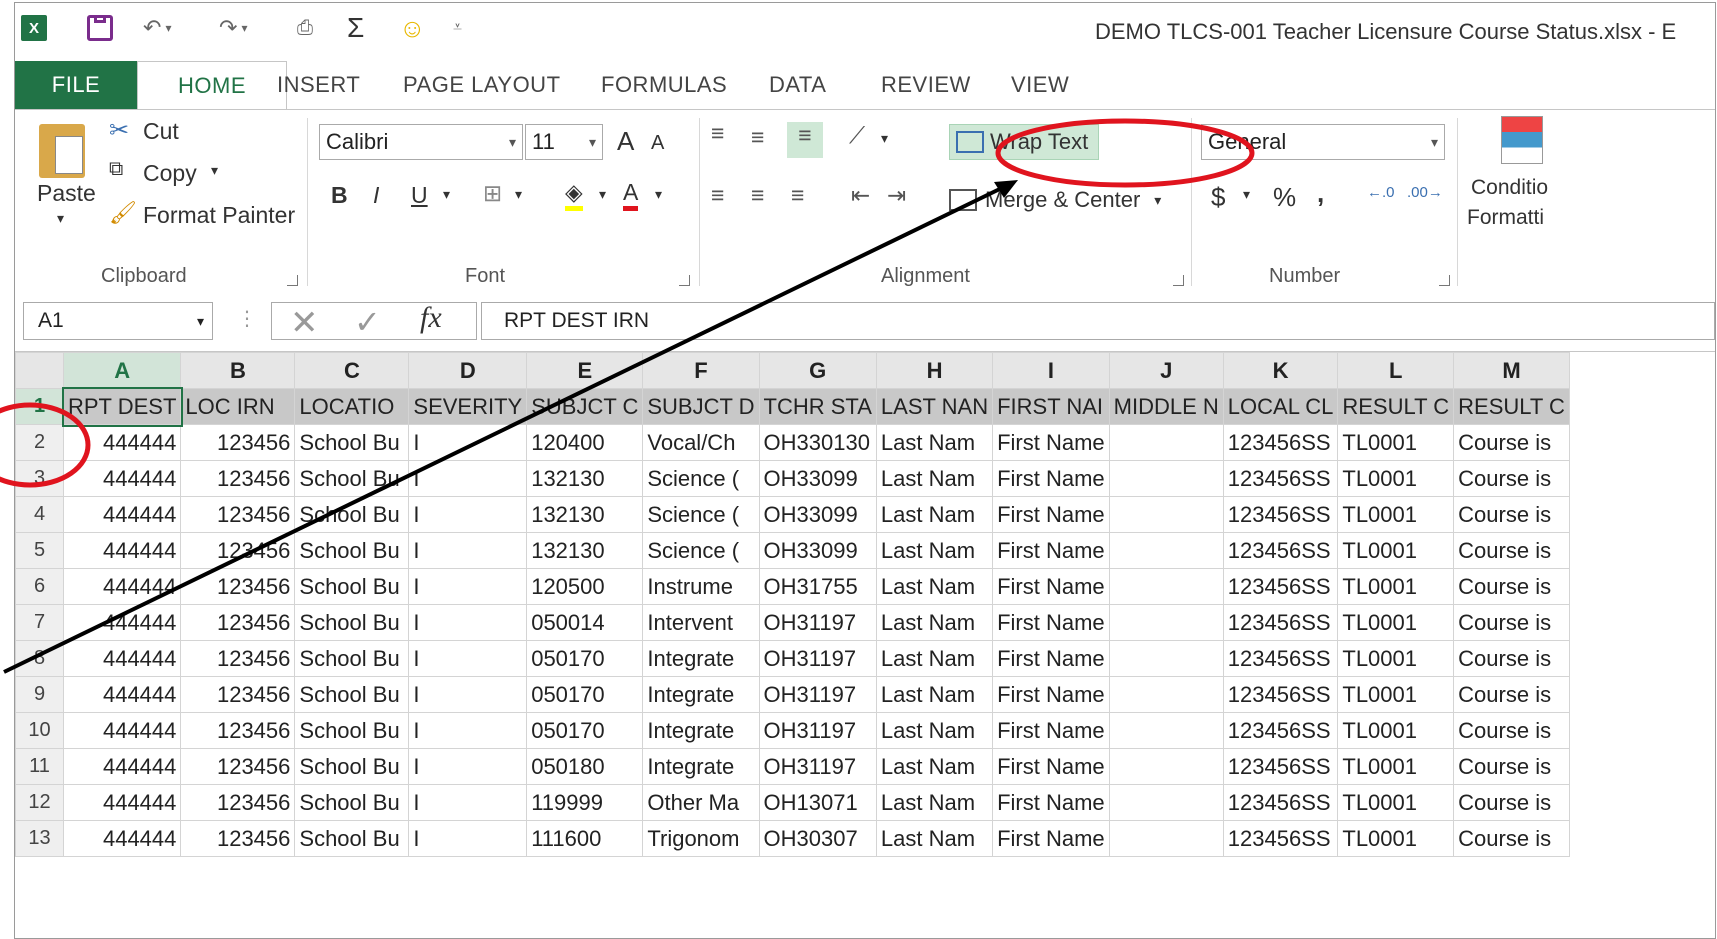  What do you see at coordinates (1166, 694) in the screenshot?
I see `cell-j9` at bounding box center [1166, 694].